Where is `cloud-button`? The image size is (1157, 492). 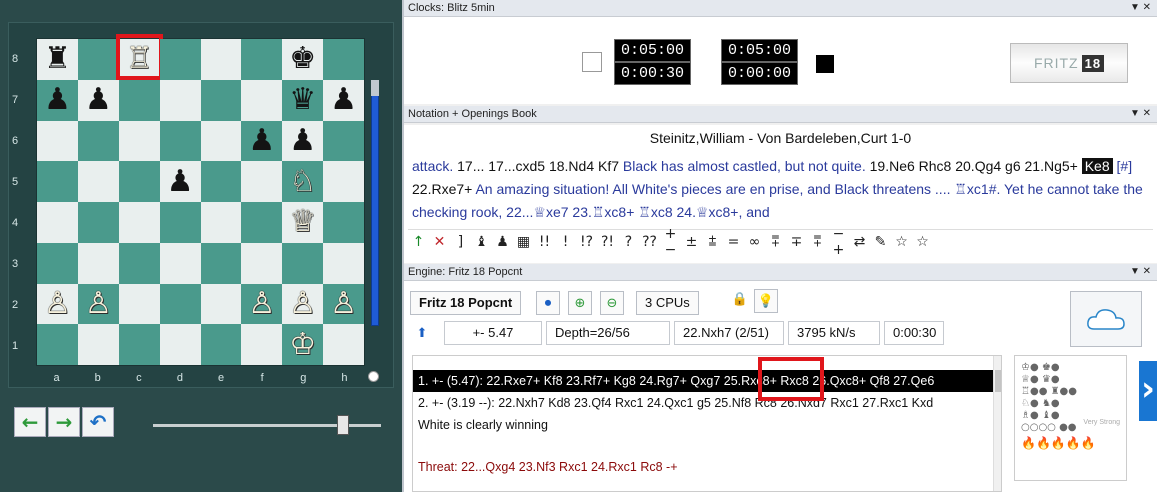
cloud-button is located at coordinates (1106, 319).